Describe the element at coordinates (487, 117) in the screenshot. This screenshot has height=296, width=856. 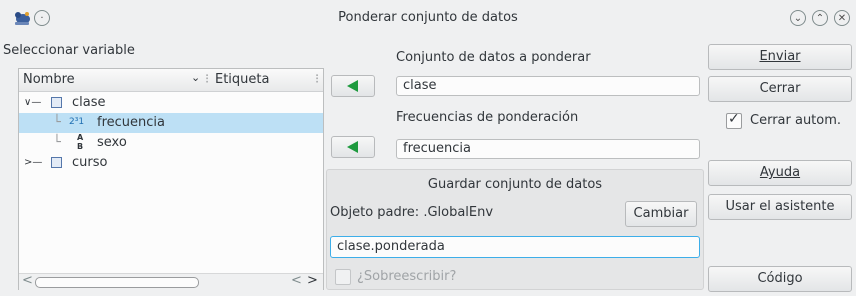
I see `weights-label: Frecuencias de ponderación` at that location.